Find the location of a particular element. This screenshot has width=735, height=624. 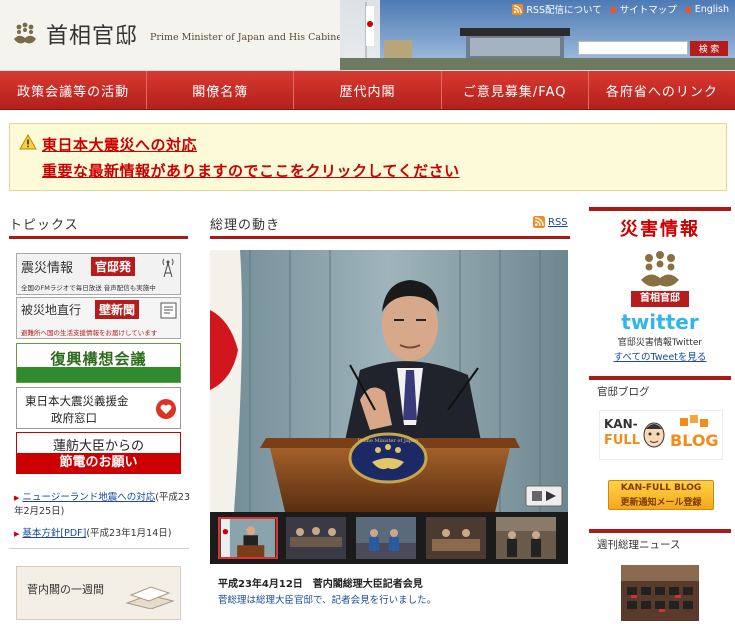

banner-reconstruction-council: 復興構想会議 is located at coordinates (98, 363).